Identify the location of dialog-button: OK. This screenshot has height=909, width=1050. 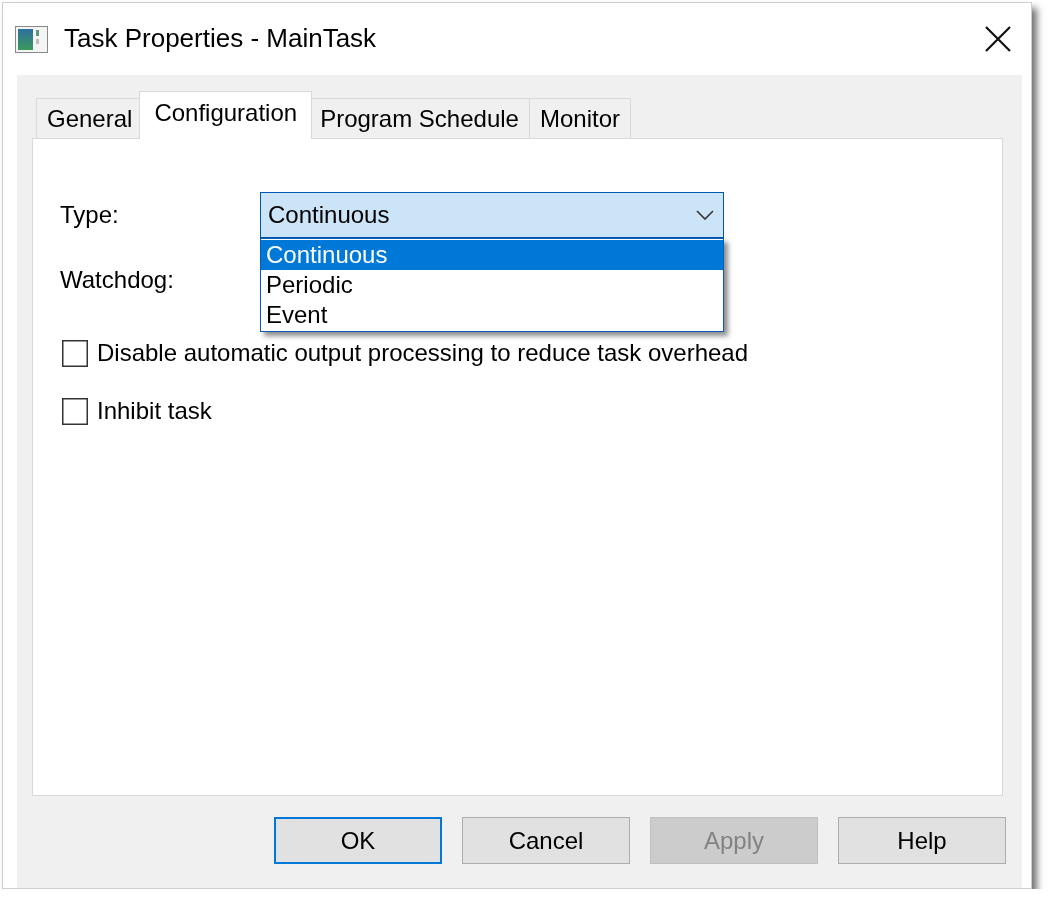
(358, 840).